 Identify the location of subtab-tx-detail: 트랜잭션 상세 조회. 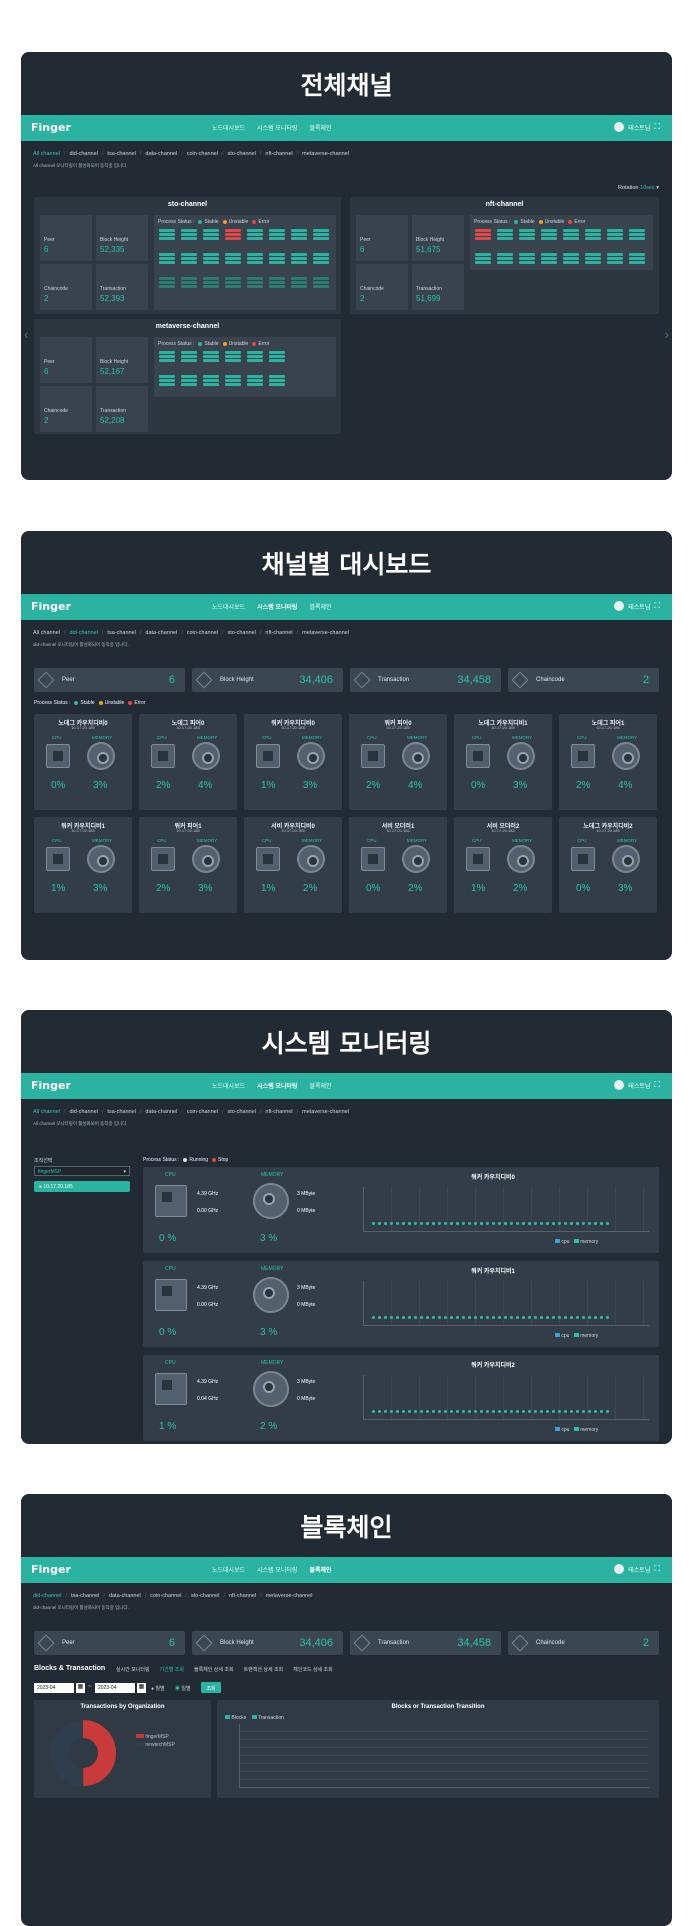
(264, 1669).